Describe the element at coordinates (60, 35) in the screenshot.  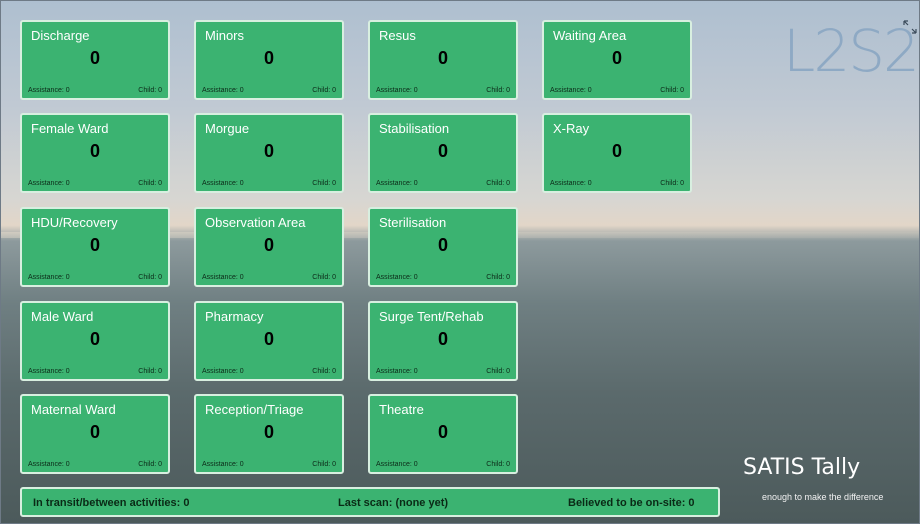
I see `tile-name: Discharge` at that location.